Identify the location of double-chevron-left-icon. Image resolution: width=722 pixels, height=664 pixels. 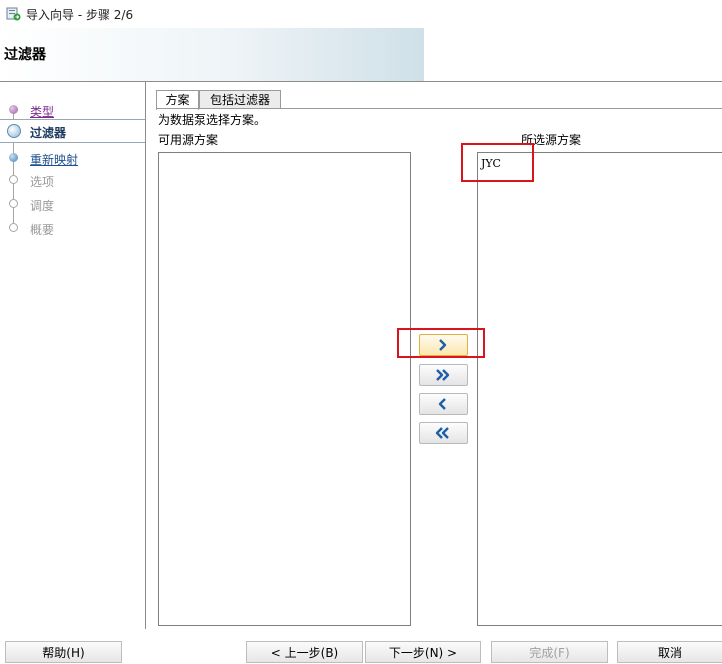
(442, 433).